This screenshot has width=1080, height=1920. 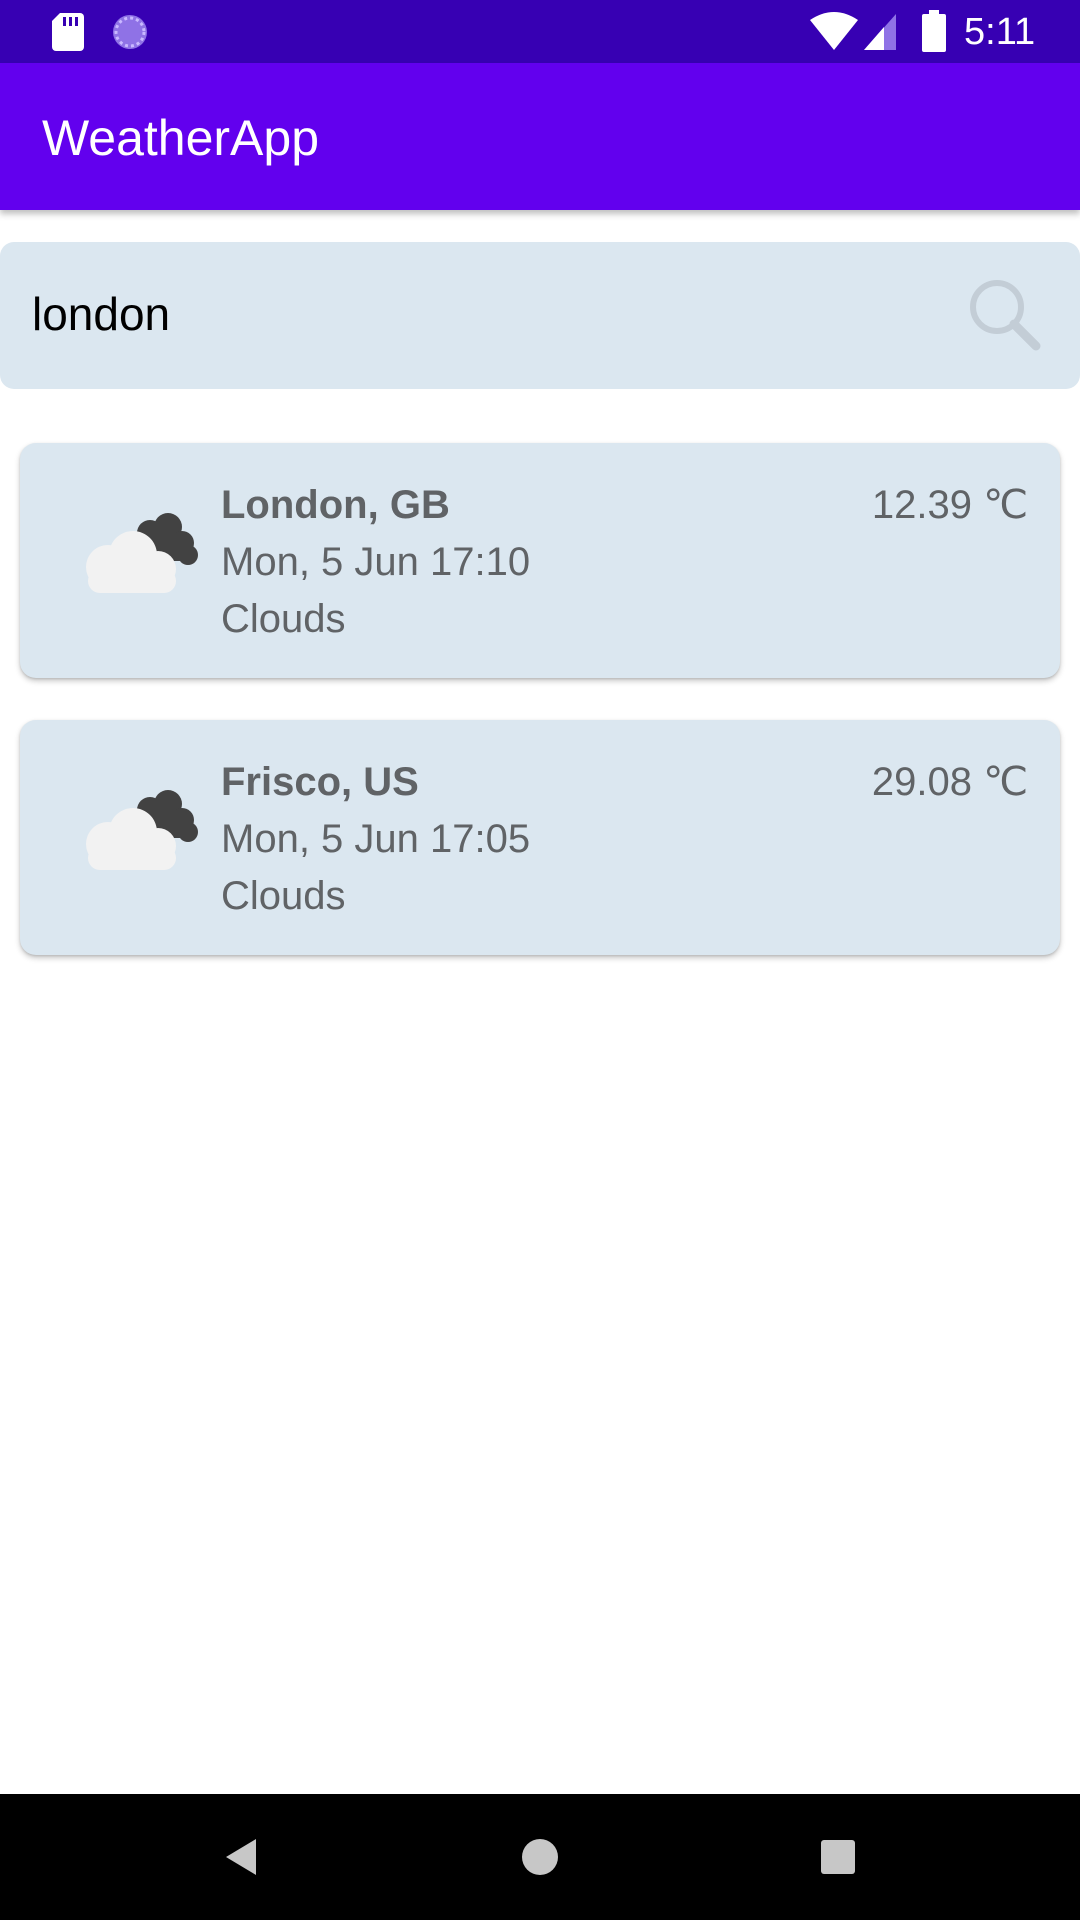 What do you see at coordinates (834, 31) in the screenshot?
I see `wifi-icon` at bounding box center [834, 31].